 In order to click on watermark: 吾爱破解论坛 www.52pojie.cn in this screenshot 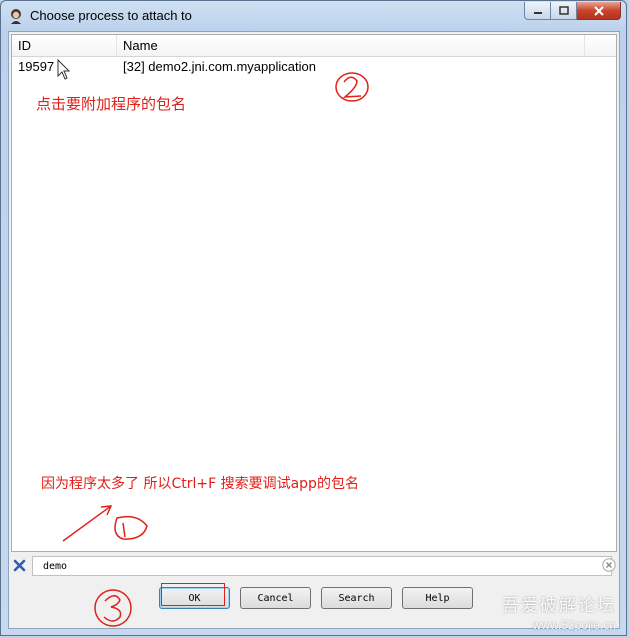, I will do `click(559, 611)`.